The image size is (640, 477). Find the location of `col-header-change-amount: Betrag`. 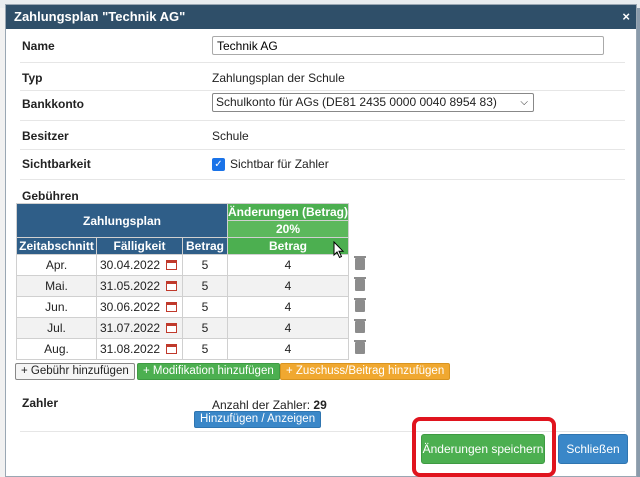

col-header-change-amount: Betrag is located at coordinates (288, 246).